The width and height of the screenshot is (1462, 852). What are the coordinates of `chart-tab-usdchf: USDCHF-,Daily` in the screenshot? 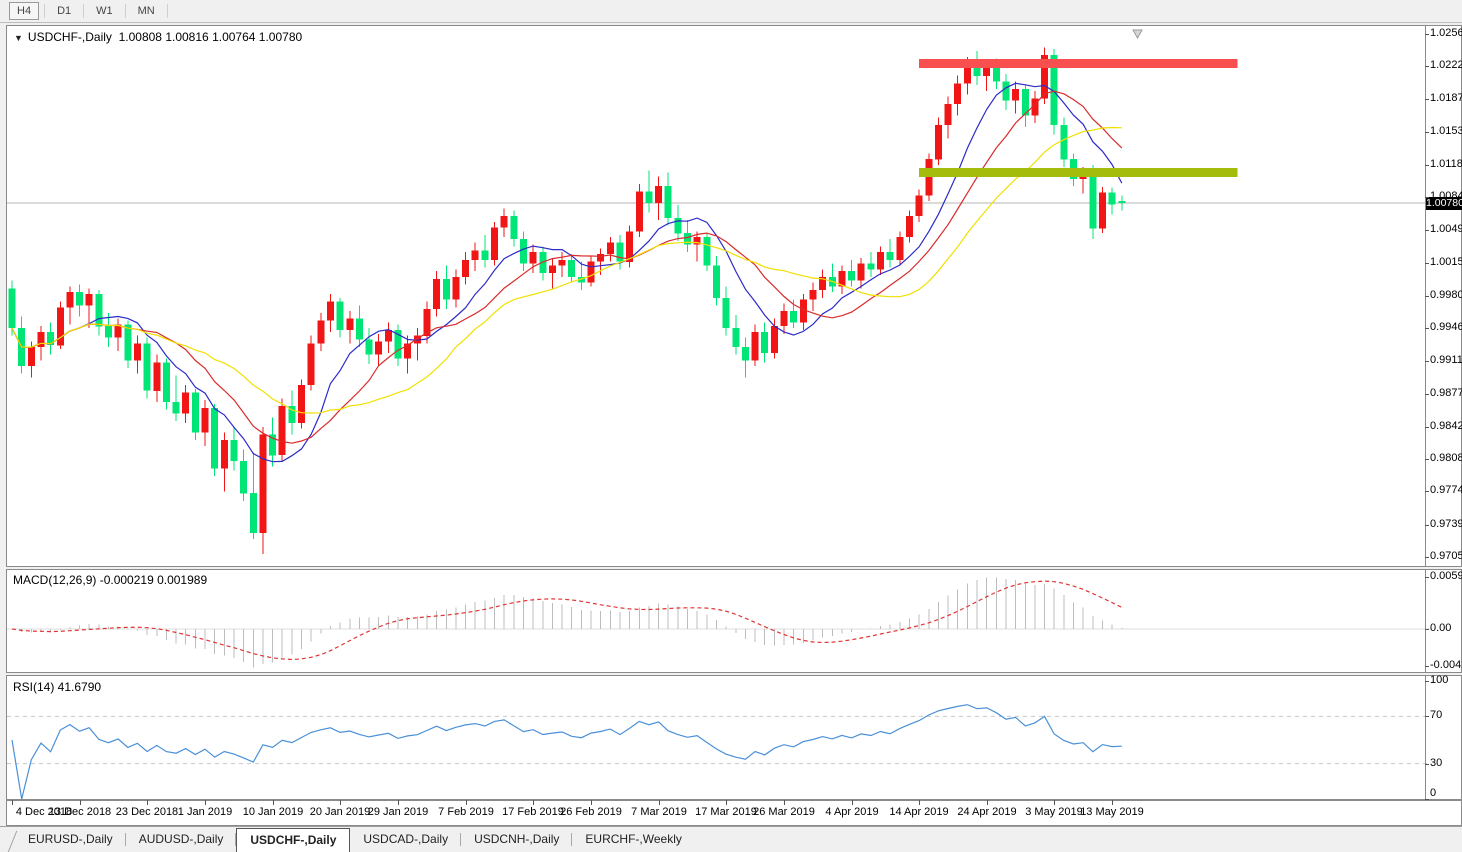 It's located at (293, 840).